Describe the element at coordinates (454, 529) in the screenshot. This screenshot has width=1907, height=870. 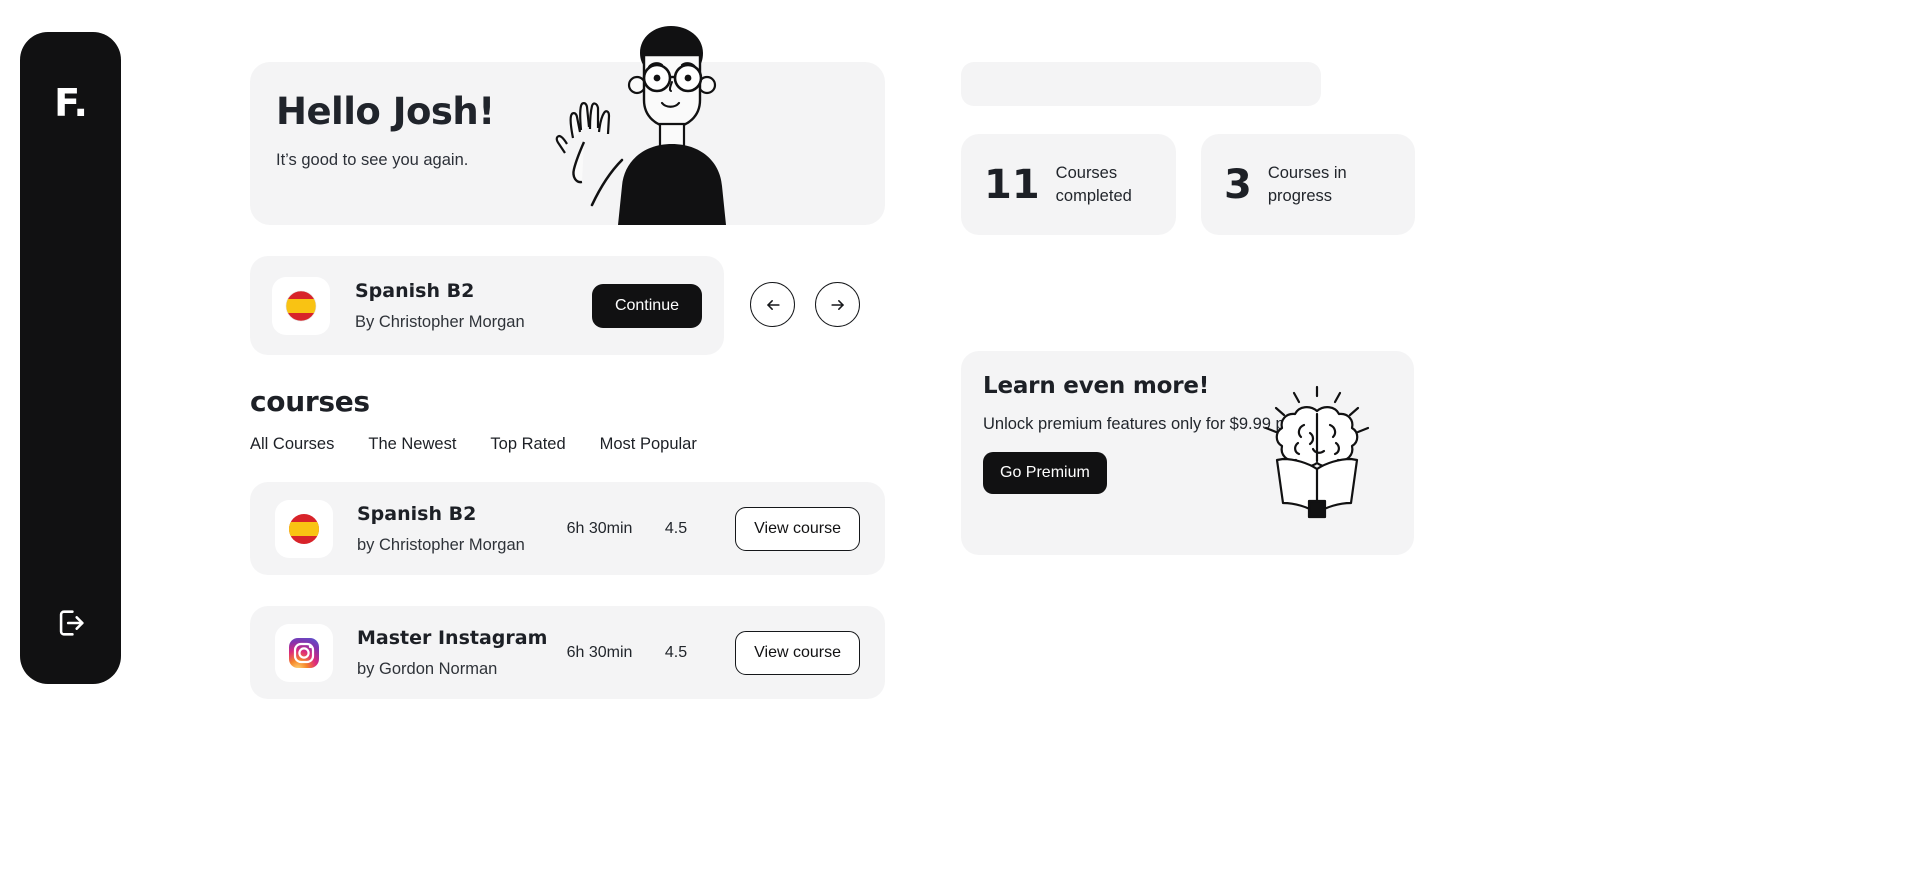
I see `course-info: Spanish B2 by Christopher Morgan` at that location.